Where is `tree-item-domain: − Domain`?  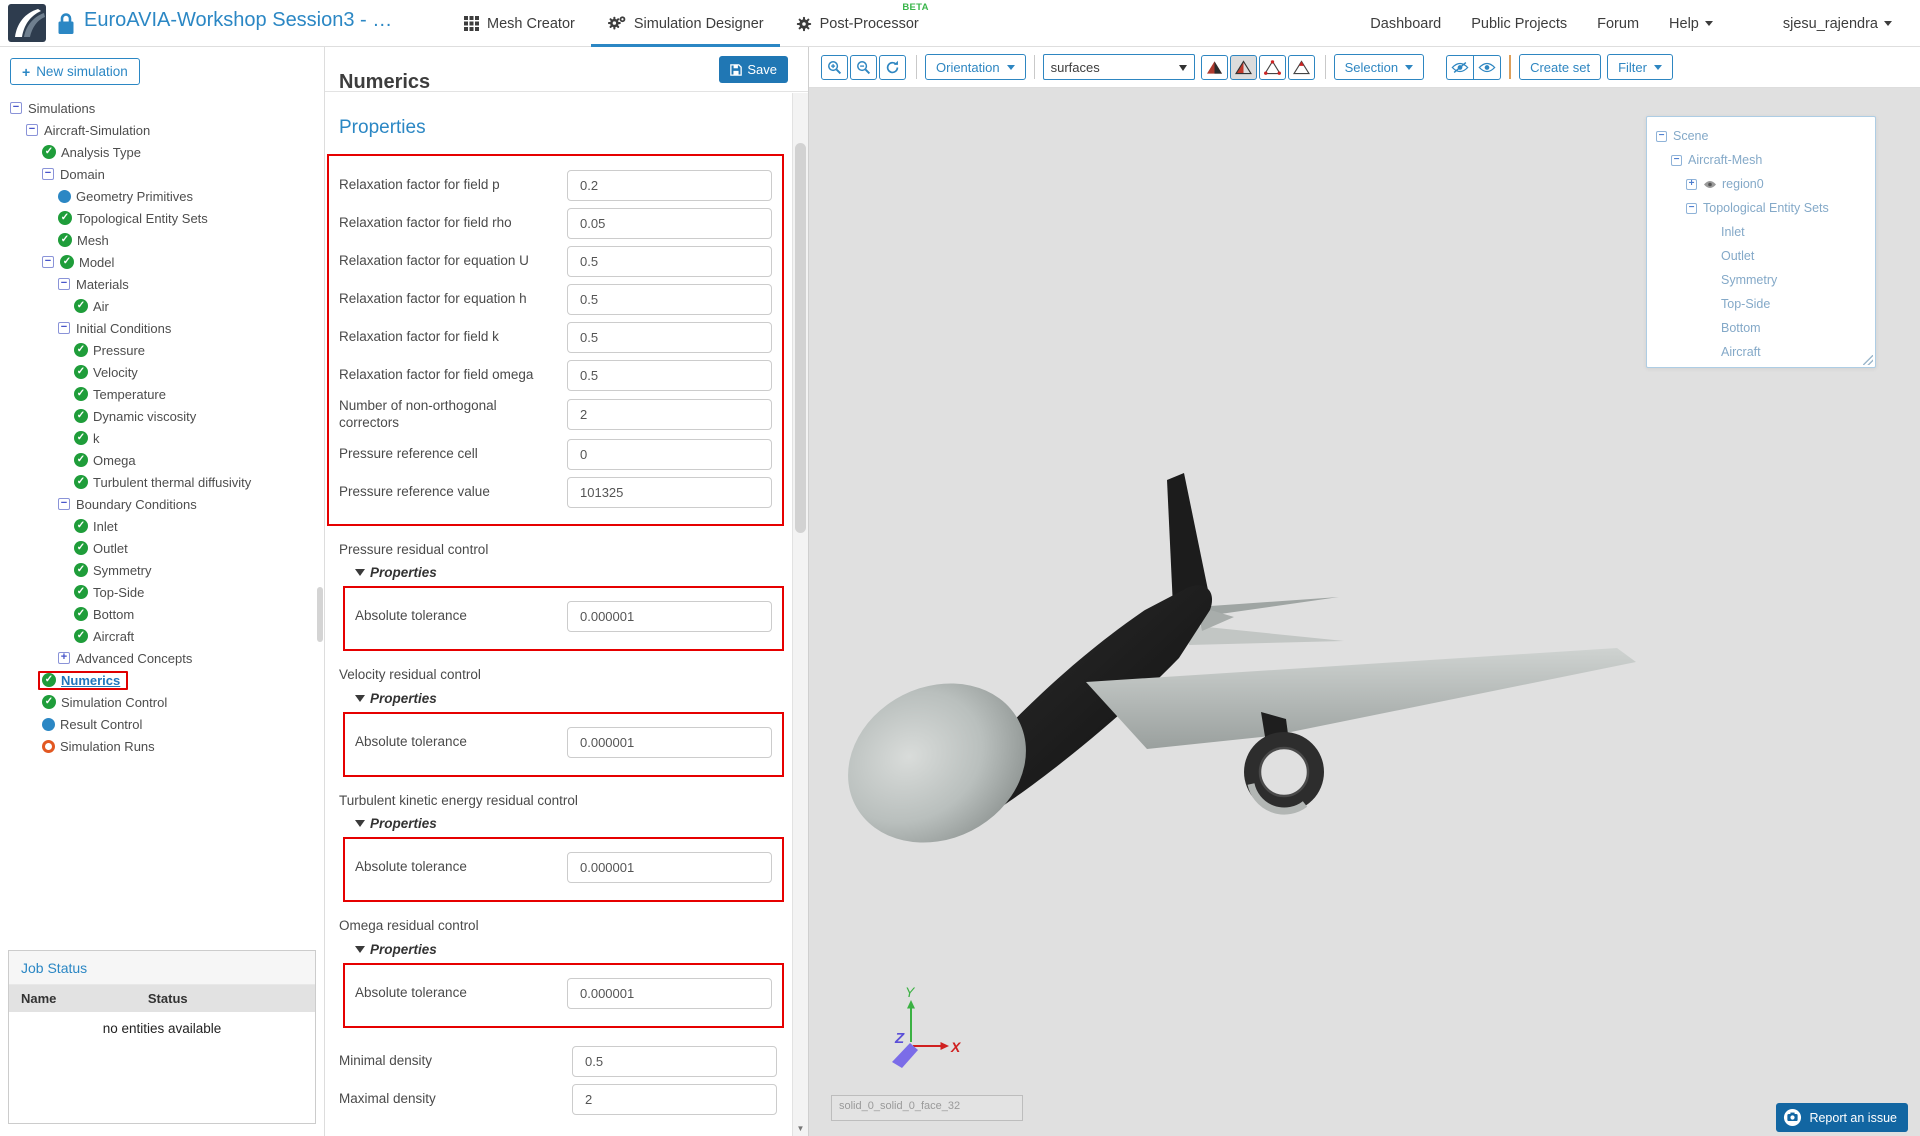
tree-item-domain: − Domain is located at coordinates (162, 174).